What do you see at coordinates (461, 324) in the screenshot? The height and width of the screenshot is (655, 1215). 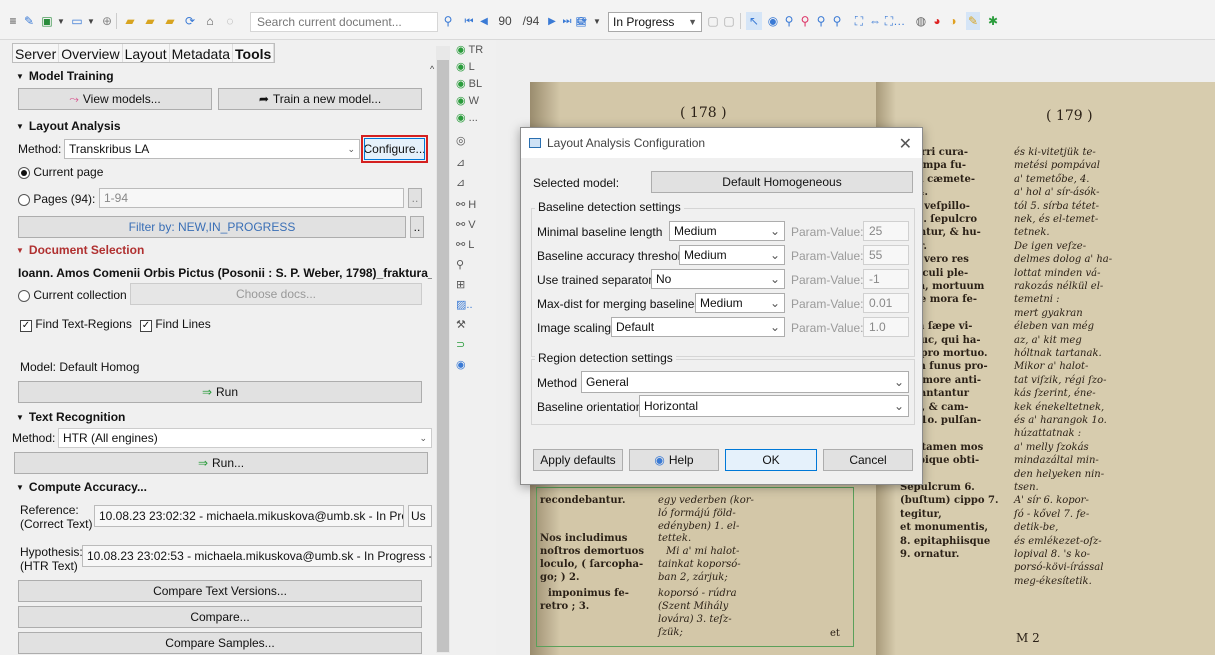 I see `wrench-icon: ⚒` at bounding box center [461, 324].